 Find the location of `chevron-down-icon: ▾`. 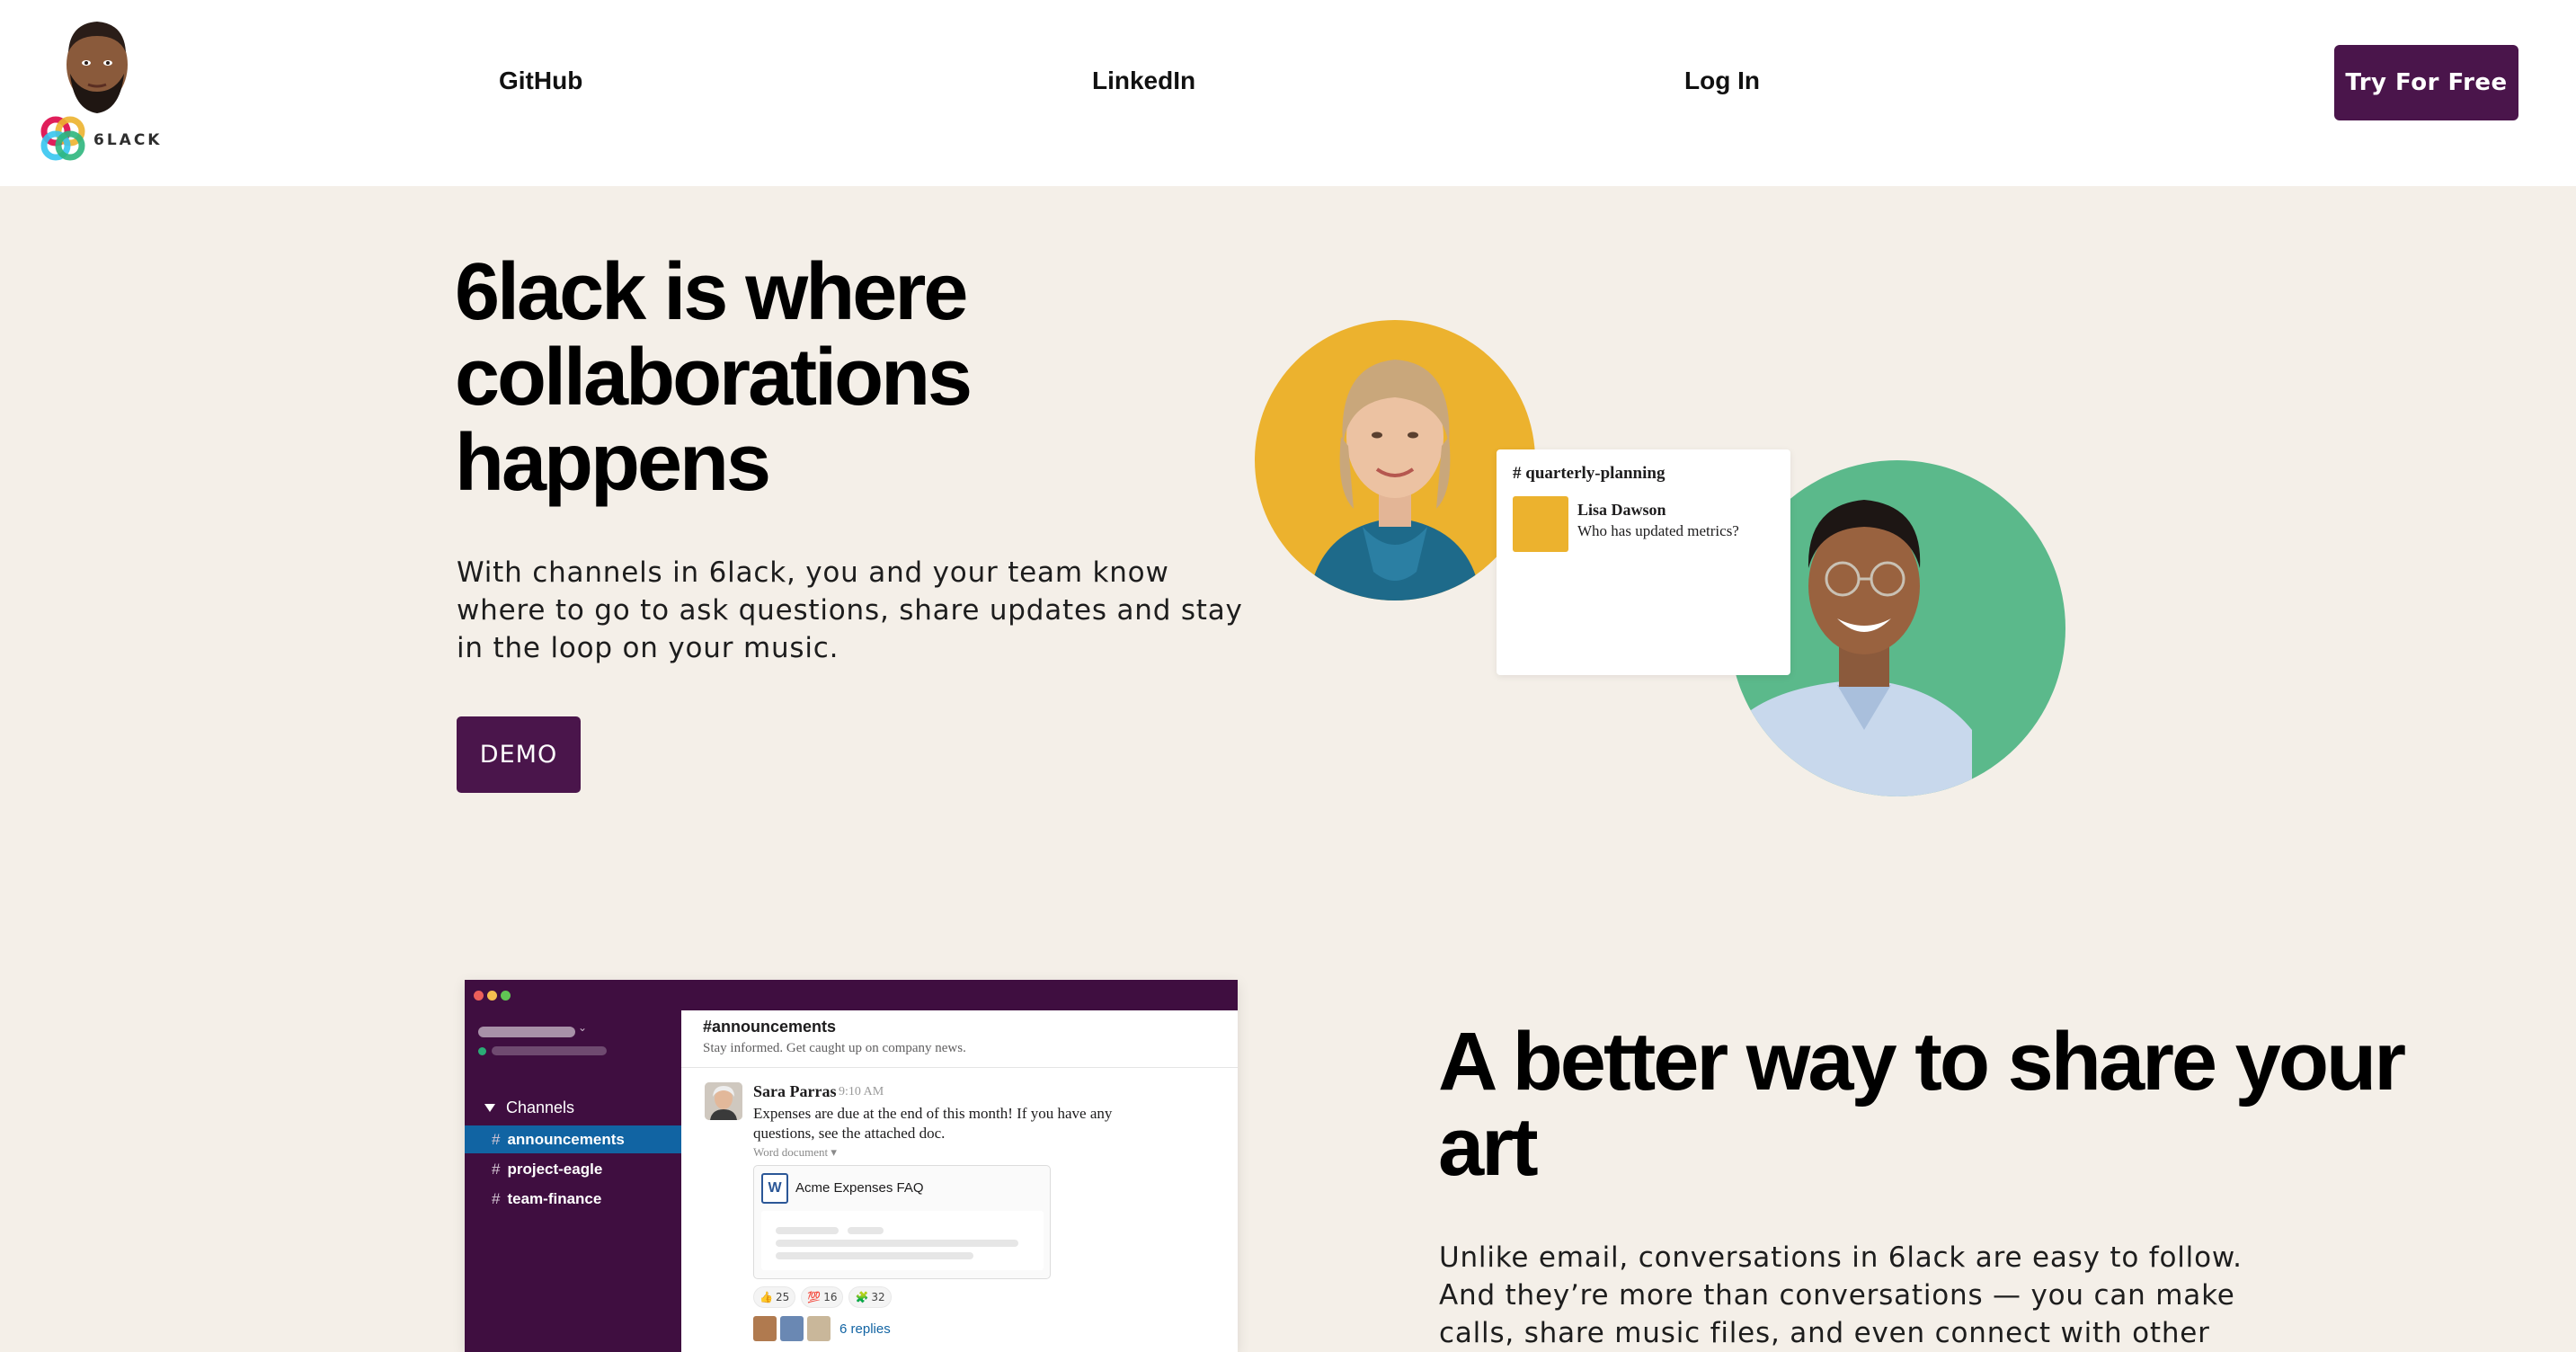

chevron-down-icon: ▾ is located at coordinates (834, 1152).